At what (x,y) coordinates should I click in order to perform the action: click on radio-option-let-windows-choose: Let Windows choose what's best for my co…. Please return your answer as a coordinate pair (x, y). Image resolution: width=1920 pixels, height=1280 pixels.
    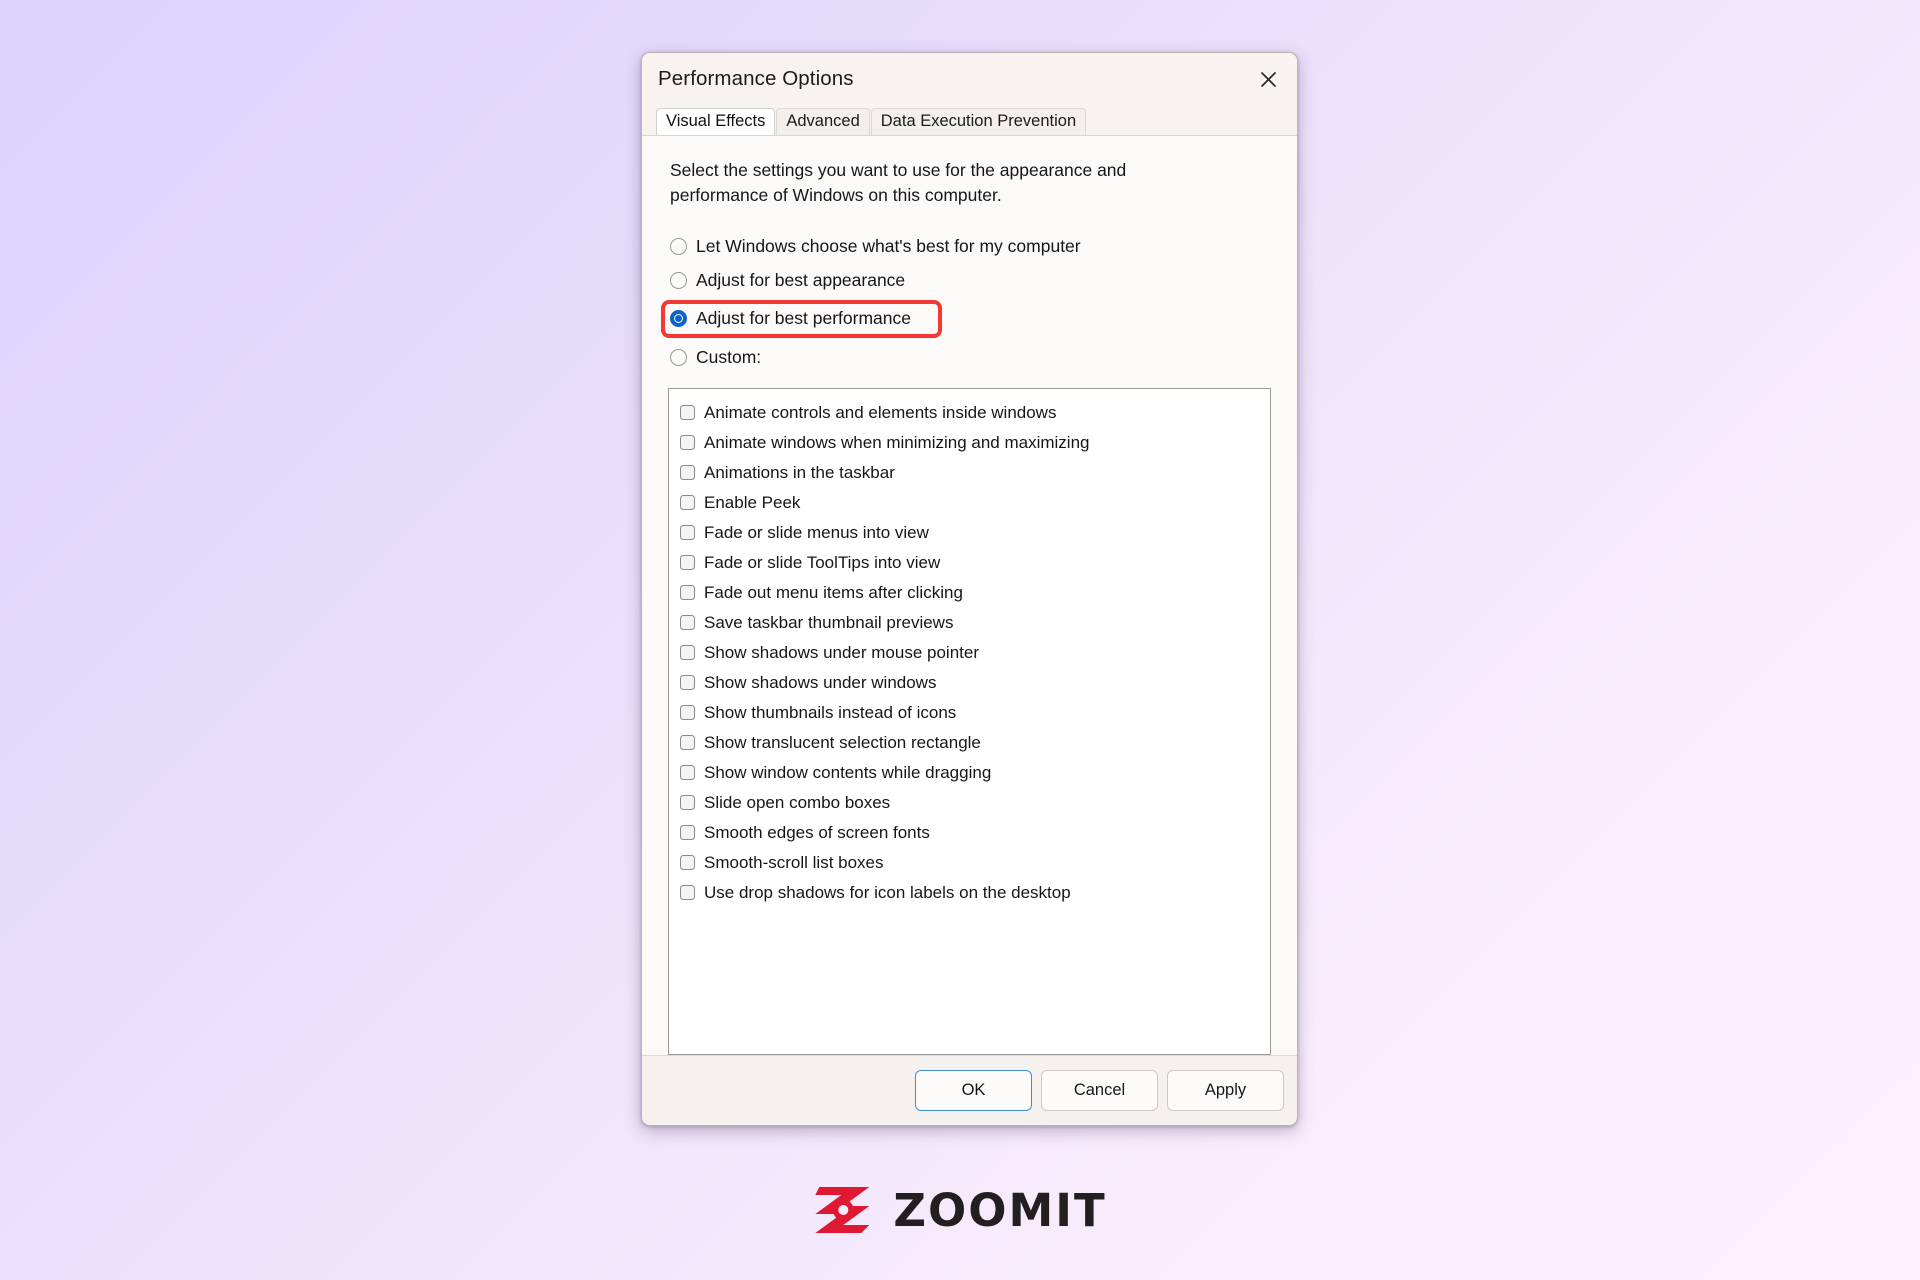
    Looking at the image, I should click on (971, 247).